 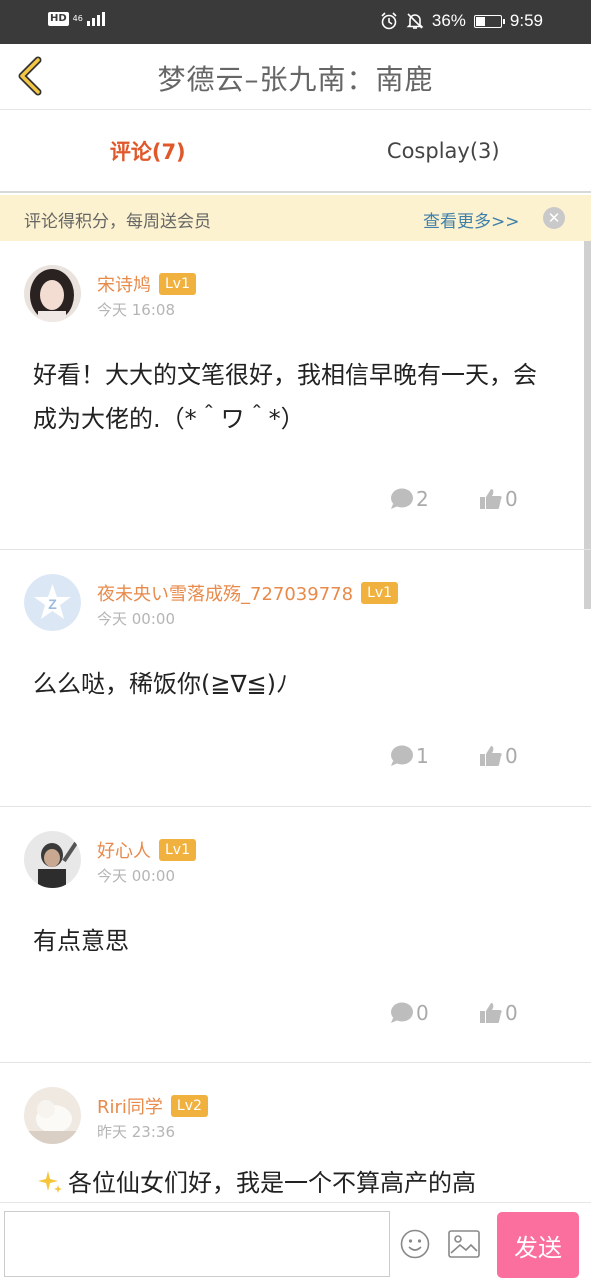 What do you see at coordinates (136, 310) in the screenshot?
I see `comment-time: 今天 16:08` at bounding box center [136, 310].